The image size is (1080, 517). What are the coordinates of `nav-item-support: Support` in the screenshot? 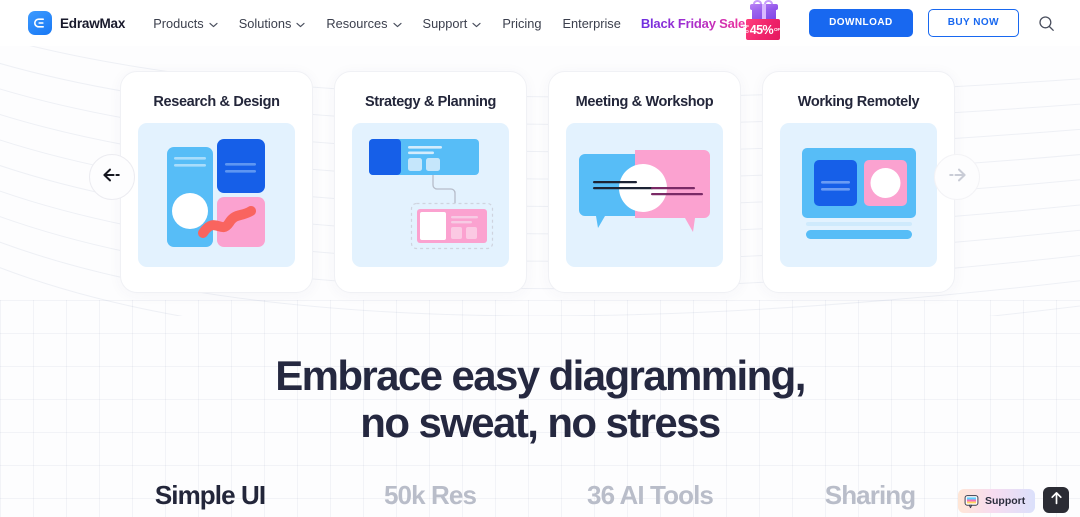 It's located at (452, 23).